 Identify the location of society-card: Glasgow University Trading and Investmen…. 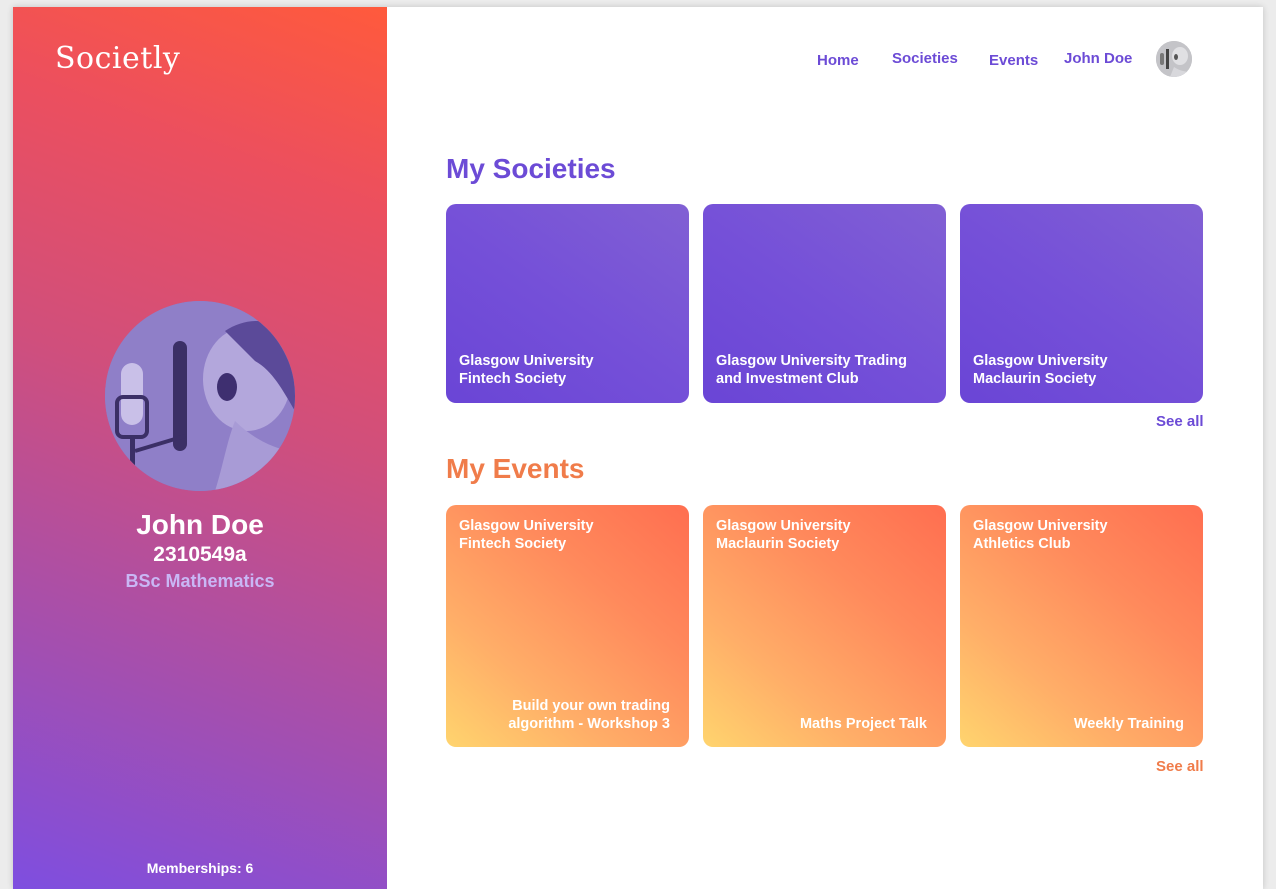
(824, 303).